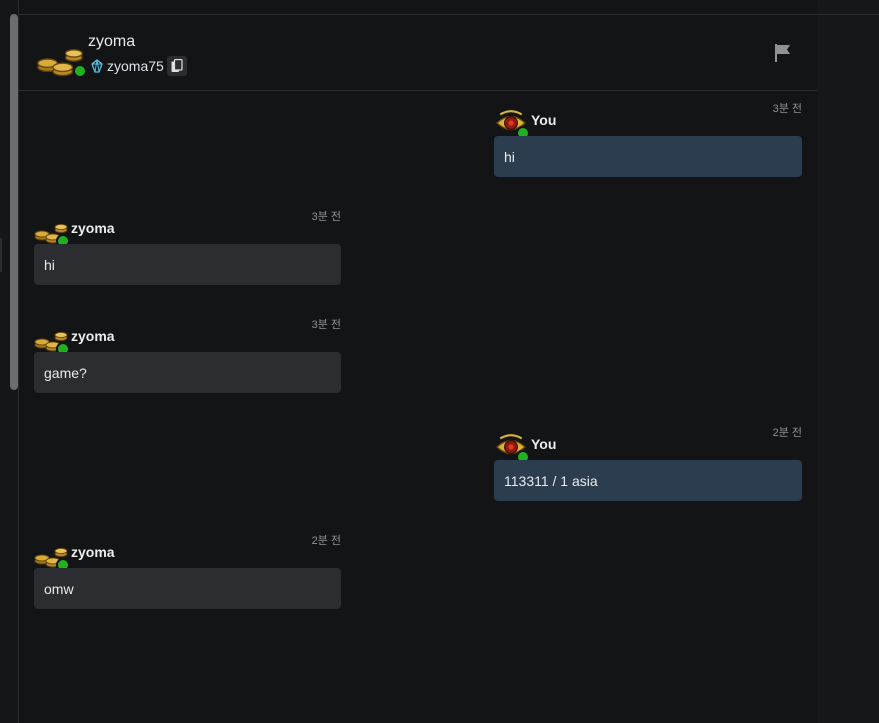 The width and height of the screenshot is (879, 723). I want to click on chat-header: zyoma zyoma75, so click(418, 53).